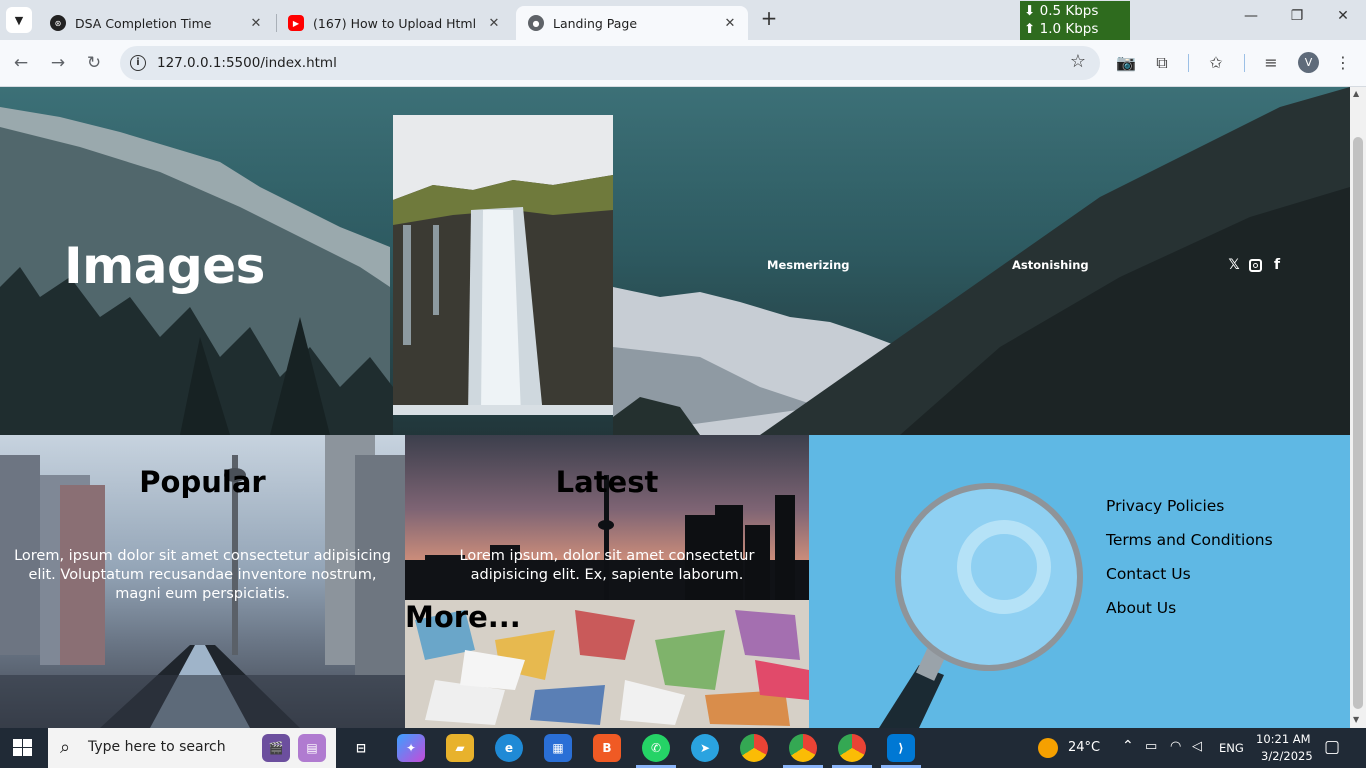 The image size is (1366, 768). What do you see at coordinates (138, 63) in the screenshot?
I see `site-info-icon: i` at bounding box center [138, 63].